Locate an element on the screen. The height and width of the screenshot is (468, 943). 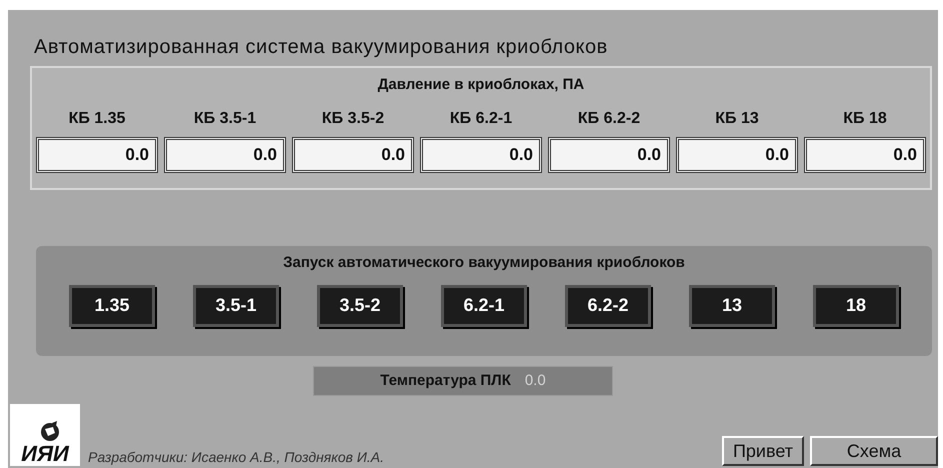
launch-button: 1.35 is located at coordinates (112, 305).